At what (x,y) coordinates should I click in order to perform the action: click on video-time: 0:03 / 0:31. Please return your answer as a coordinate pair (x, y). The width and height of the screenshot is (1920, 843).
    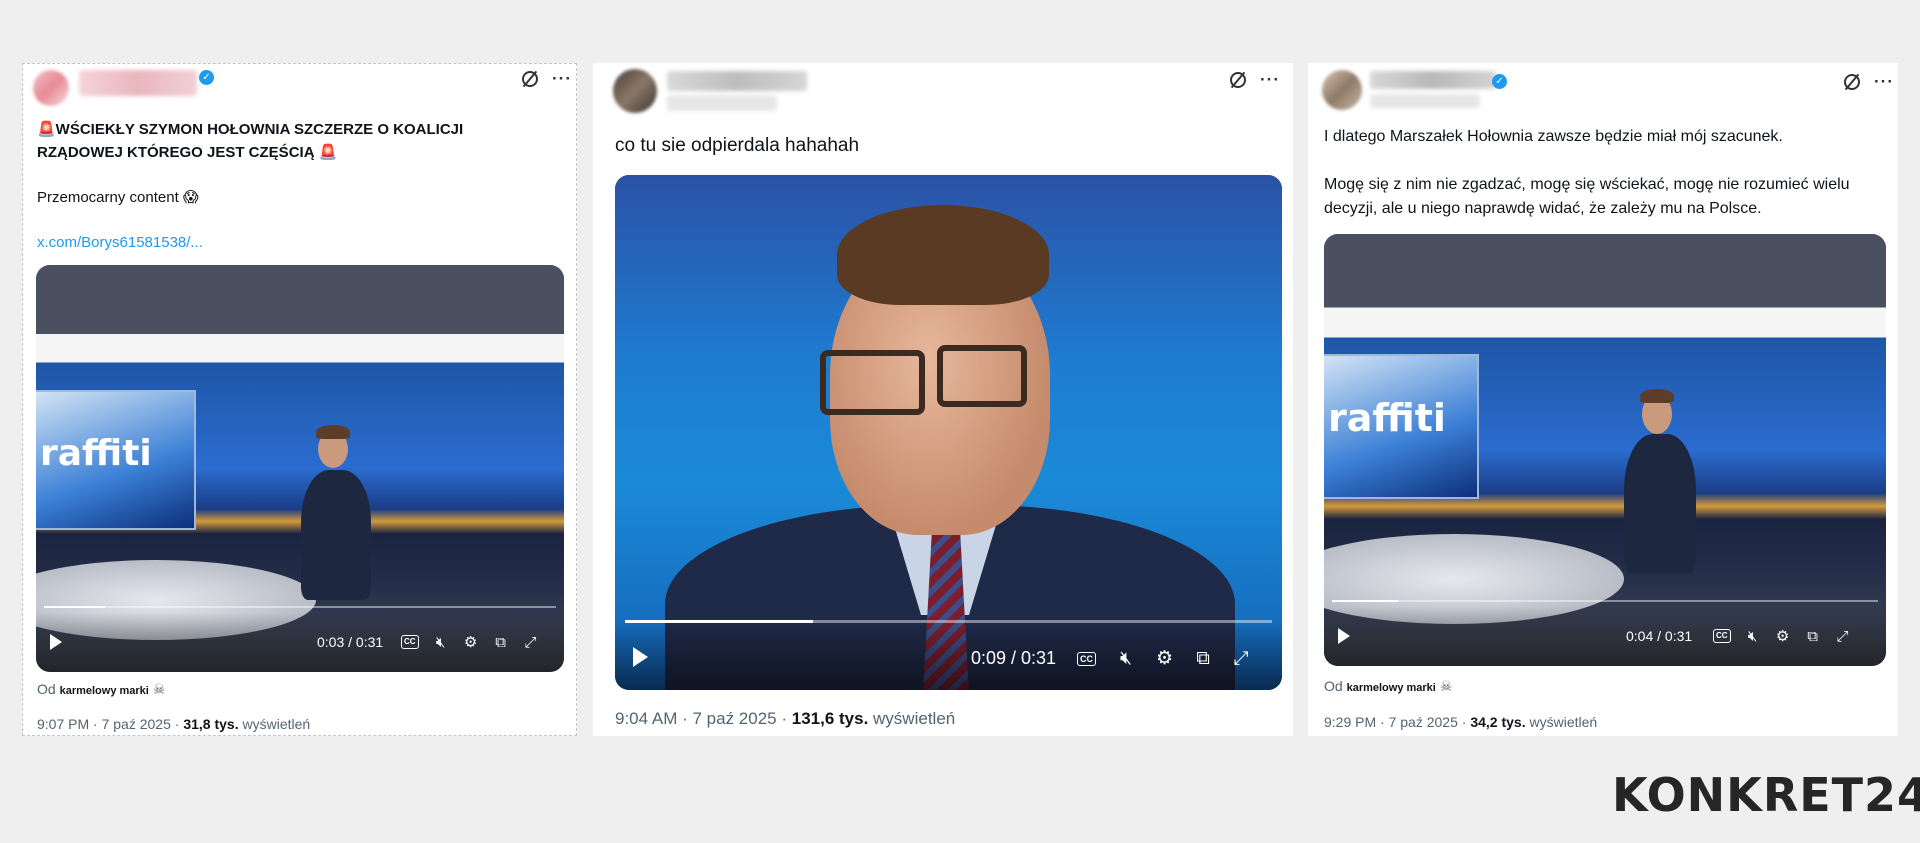
    Looking at the image, I should click on (350, 642).